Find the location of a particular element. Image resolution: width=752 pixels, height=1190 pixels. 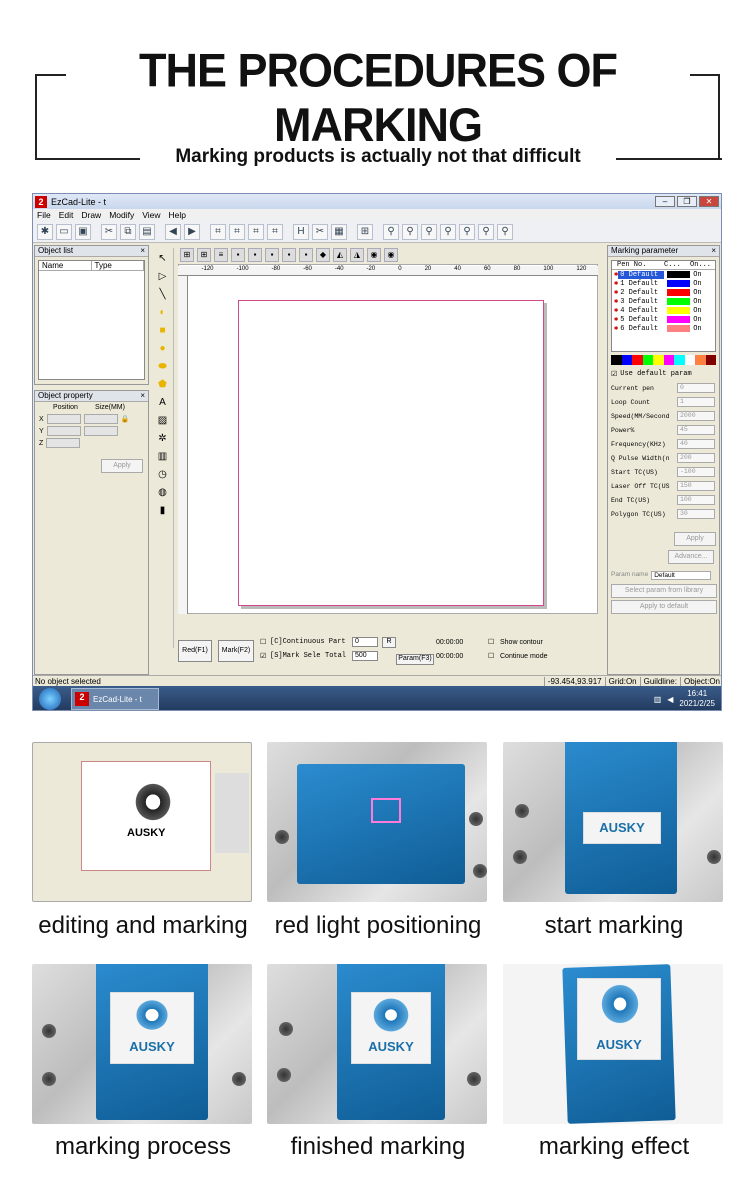

undo-icon: ◀ is located at coordinates (173, 231).